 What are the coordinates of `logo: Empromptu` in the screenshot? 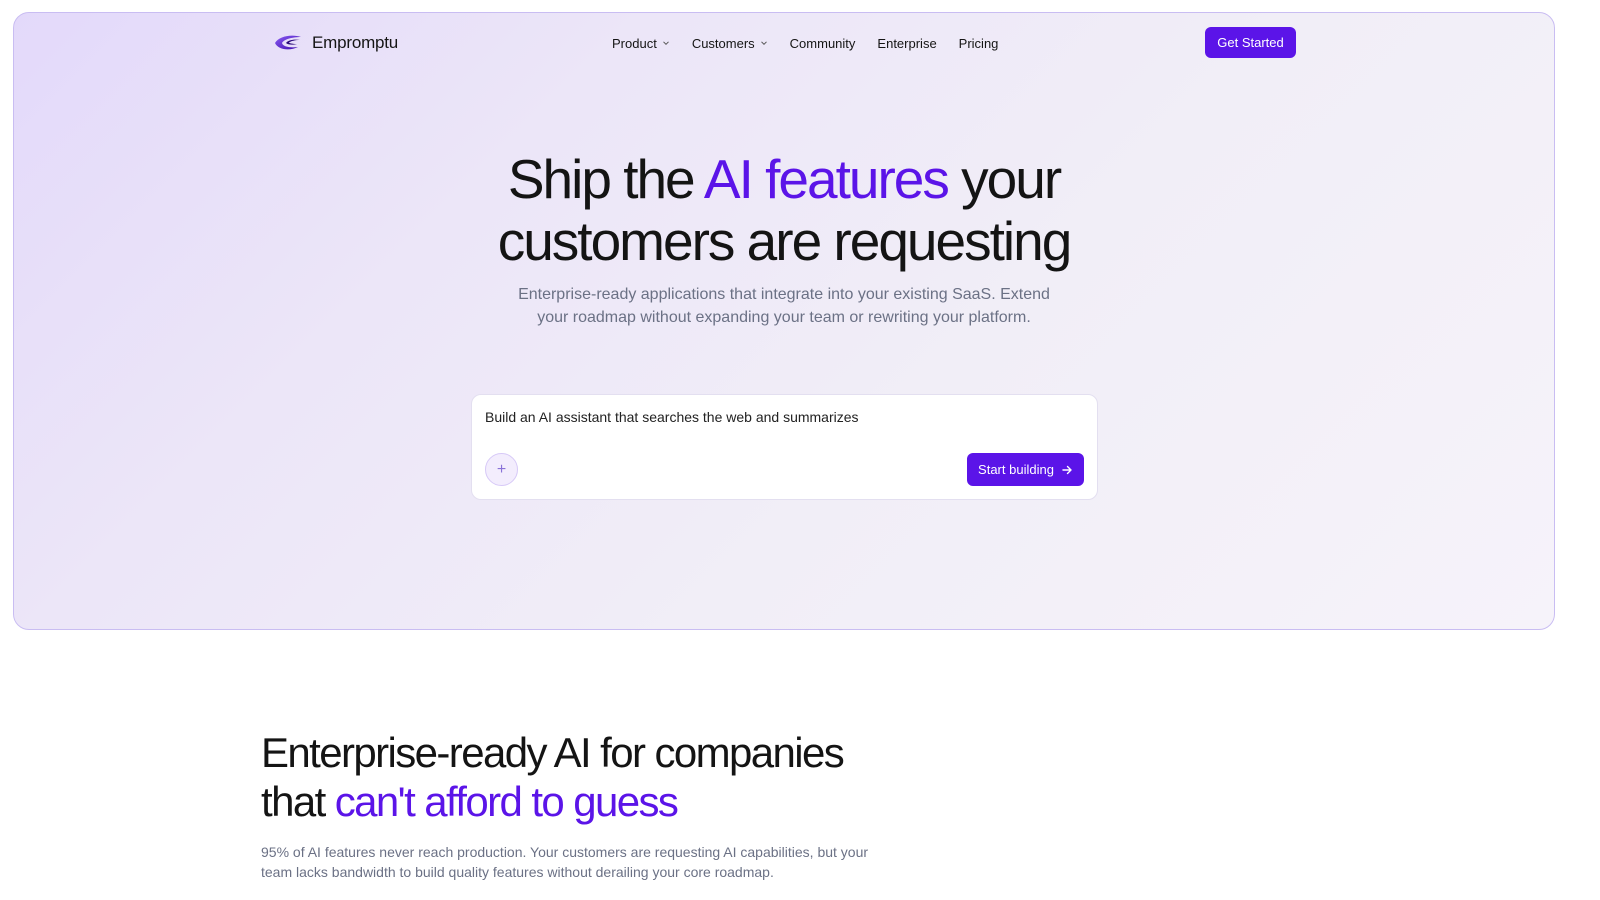 It's located at (336, 43).